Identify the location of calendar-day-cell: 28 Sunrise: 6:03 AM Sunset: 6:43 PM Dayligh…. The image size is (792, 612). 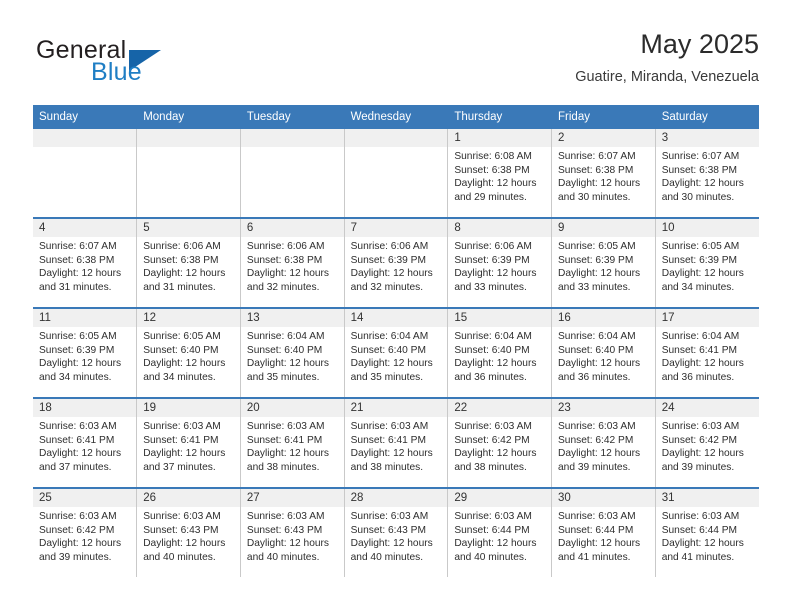
(396, 532).